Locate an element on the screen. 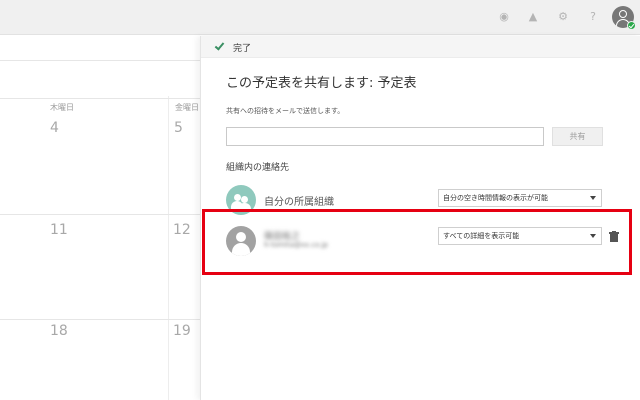 The image size is (640, 400). day-19: 19 is located at coordinates (182, 331).